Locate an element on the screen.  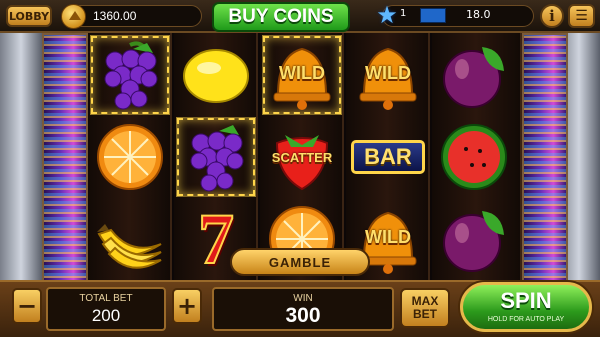
menu-button: ☰ is located at coordinates (581, 16).